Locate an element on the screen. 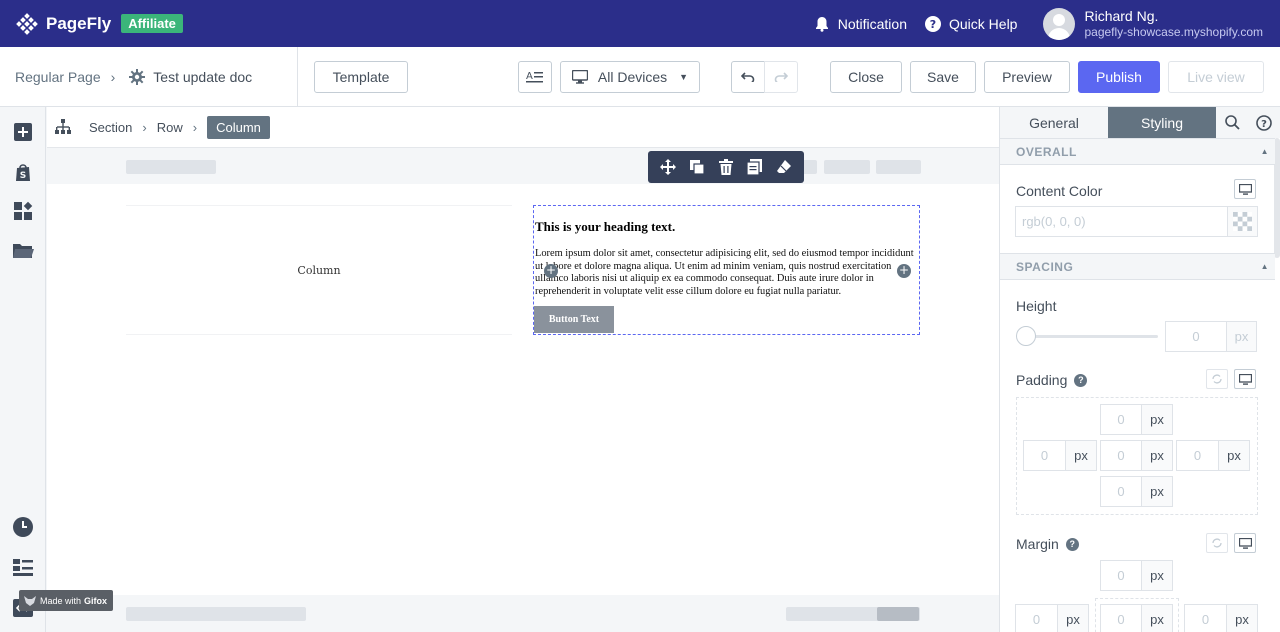 This screenshot has height=632, width=1280. padding-top-input: 0 is located at coordinates (1121, 419).